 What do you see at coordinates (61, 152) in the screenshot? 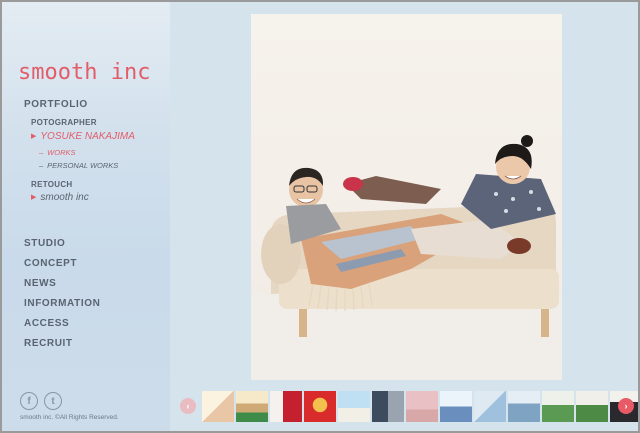
I see `nav-works-label: WORKS` at bounding box center [61, 152].